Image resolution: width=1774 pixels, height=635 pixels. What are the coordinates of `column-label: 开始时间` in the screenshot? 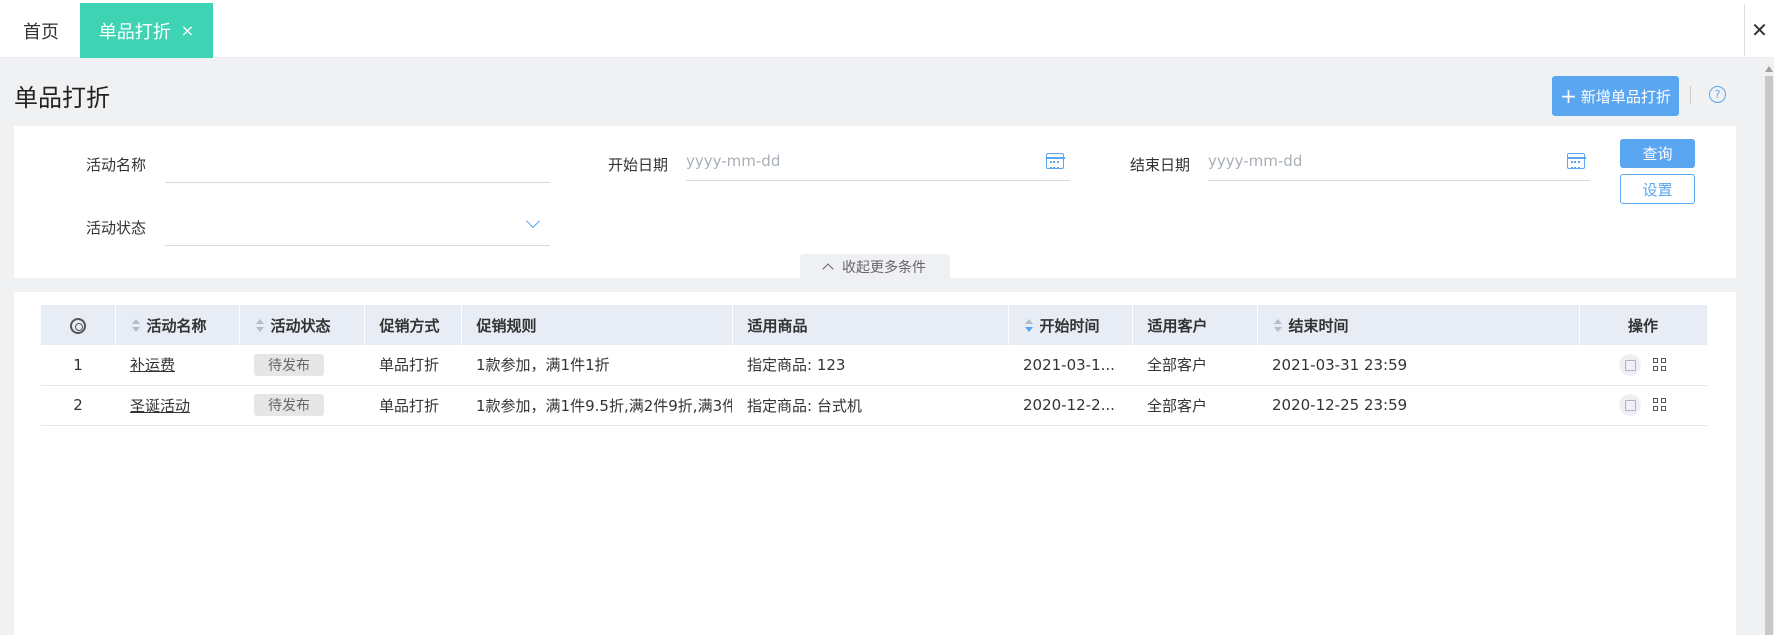 It's located at (1069, 325).